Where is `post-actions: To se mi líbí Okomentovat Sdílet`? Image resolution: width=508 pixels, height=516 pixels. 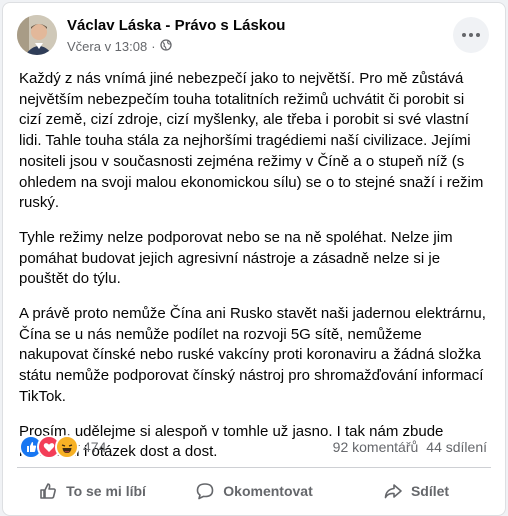 post-actions: To se mi líbí Okomentovat Sdílet is located at coordinates (254, 491).